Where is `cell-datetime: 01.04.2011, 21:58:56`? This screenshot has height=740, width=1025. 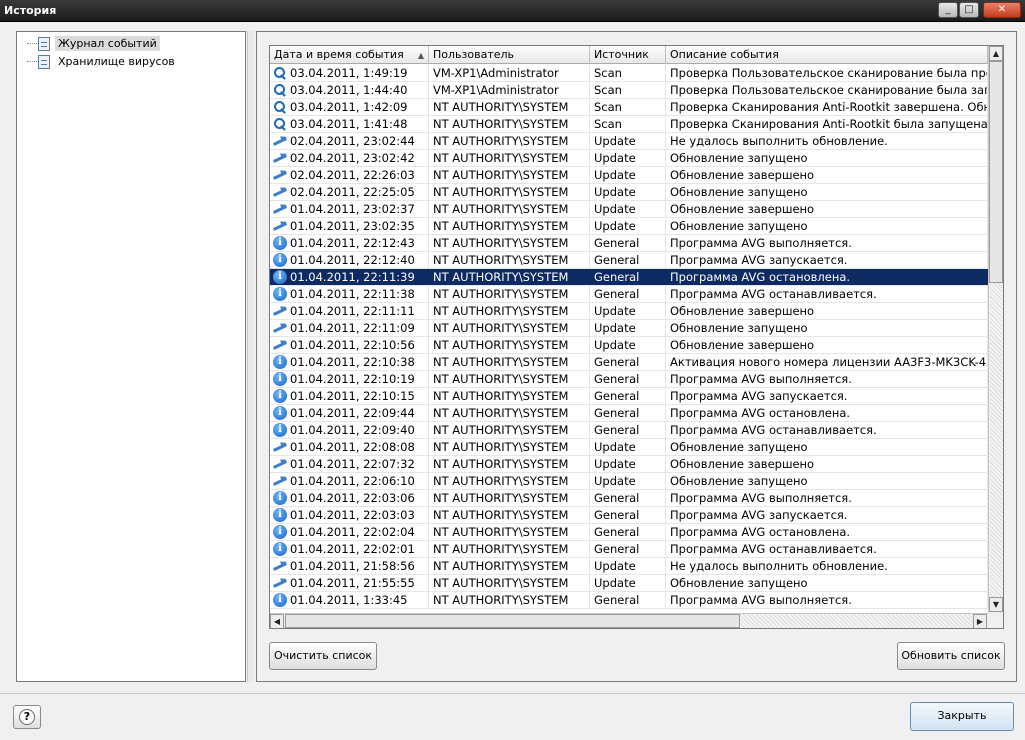
cell-datetime: 01.04.2011, 21:58:56 is located at coordinates (349, 566).